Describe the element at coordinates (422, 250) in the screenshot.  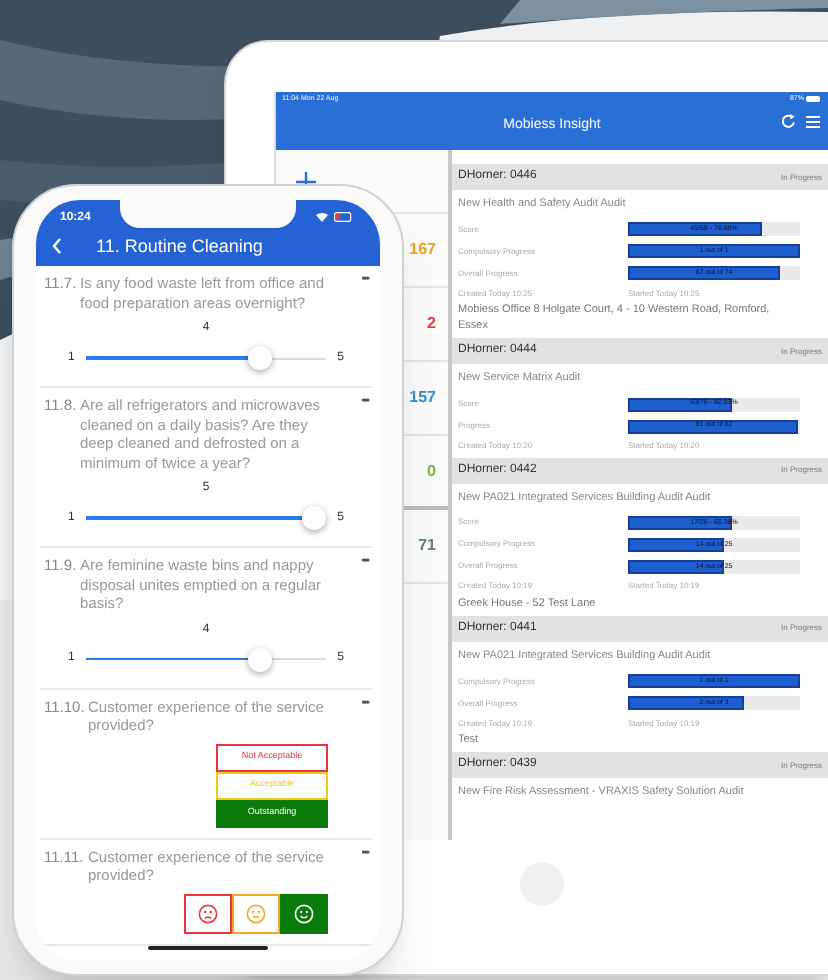
I see `count-number: 167` at that location.